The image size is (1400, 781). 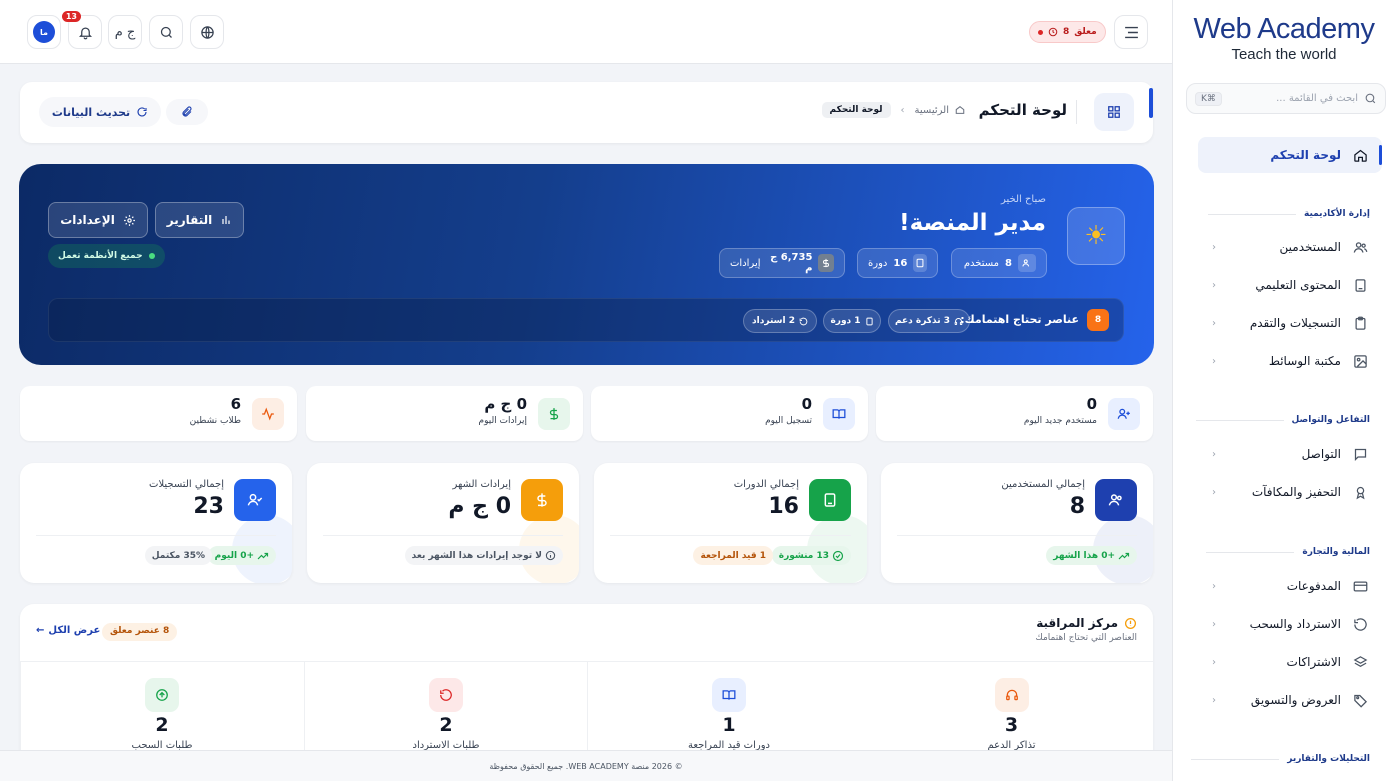 What do you see at coordinates (1011, 713) in the screenshot?
I see `monitor-item-tickets: 3 تذاكر الدعم` at bounding box center [1011, 713].